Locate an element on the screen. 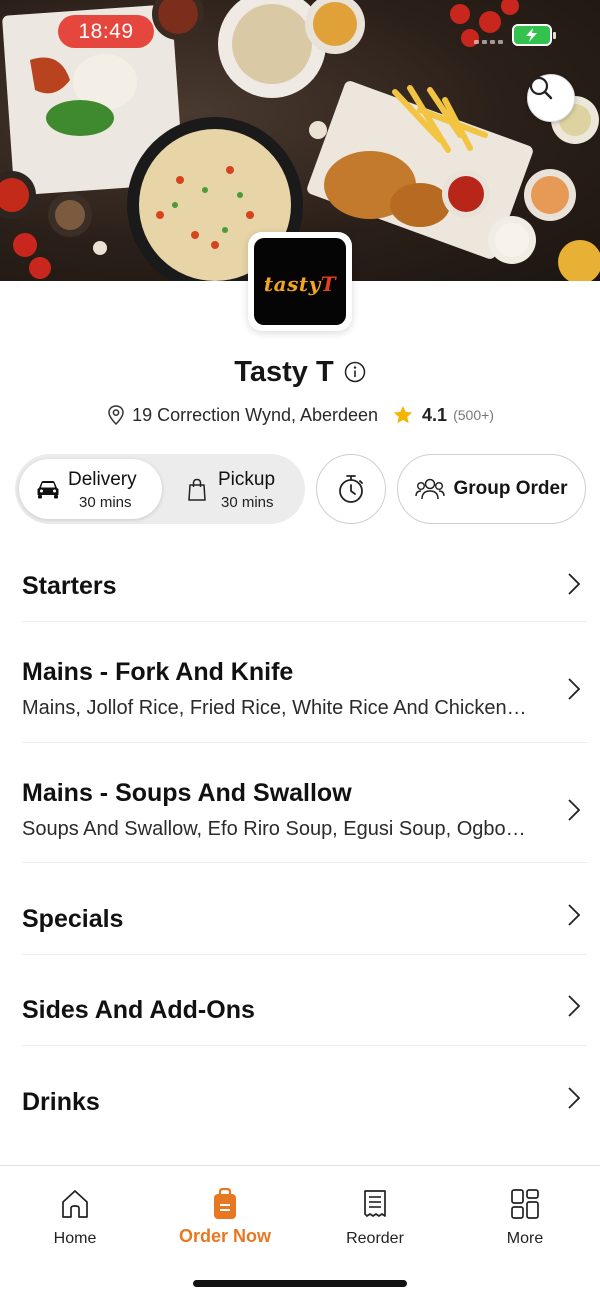  search-button is located at coordinates (551, 98).